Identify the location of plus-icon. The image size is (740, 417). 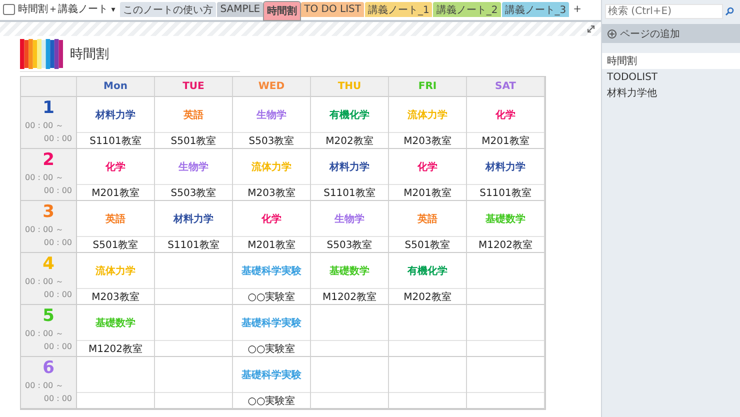
(612, 33).